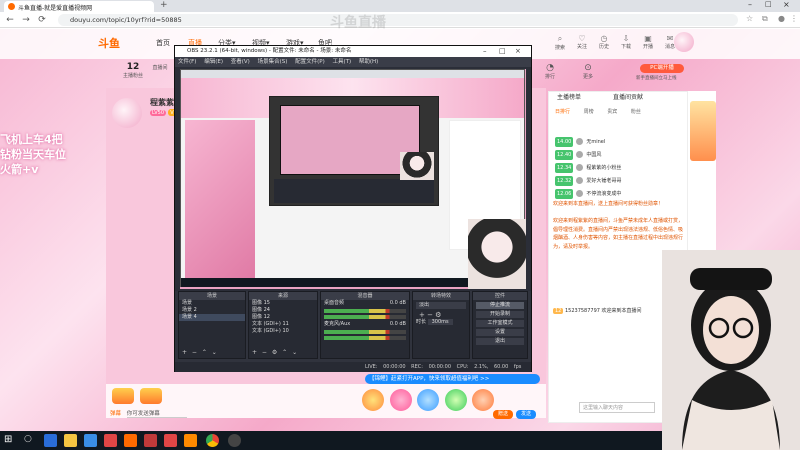 The image size is (800, 450). What do you see at coordinates (283, 303) in the screenshot?
I see `source-item: 图像 15` at bounding box center [283, 303].